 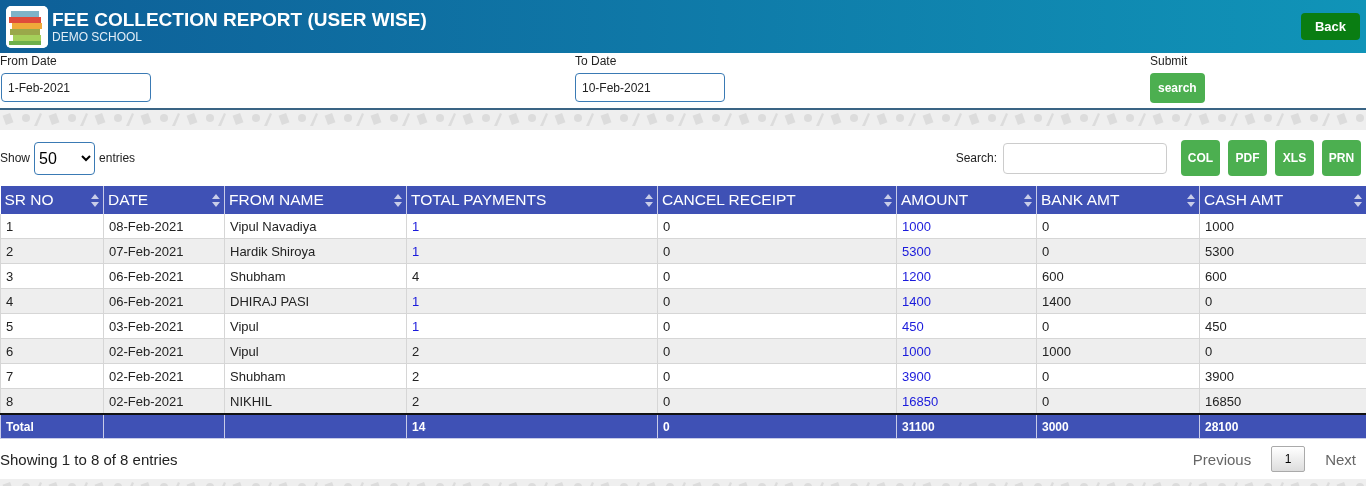 What do you see at coordinates (1282, 376) in the screenshot?
I see `table-cell: 3900` at bounding box center [1282, 376].